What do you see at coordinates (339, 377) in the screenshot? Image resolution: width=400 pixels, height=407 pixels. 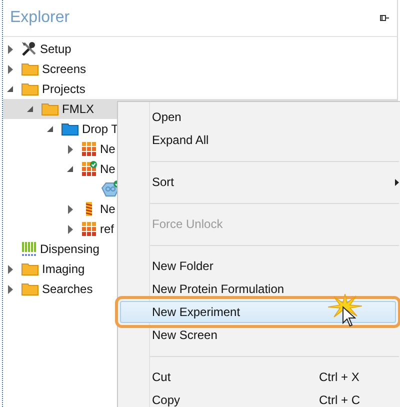 I see `shortcut-label: Ctrl + X` at bounding box center [339, 377].